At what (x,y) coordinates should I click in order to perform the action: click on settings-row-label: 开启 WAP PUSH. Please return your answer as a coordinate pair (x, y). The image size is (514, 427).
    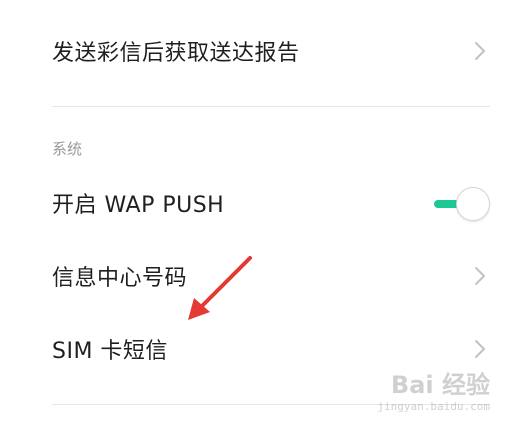
    Looking at the image, I should click on (138, 205).